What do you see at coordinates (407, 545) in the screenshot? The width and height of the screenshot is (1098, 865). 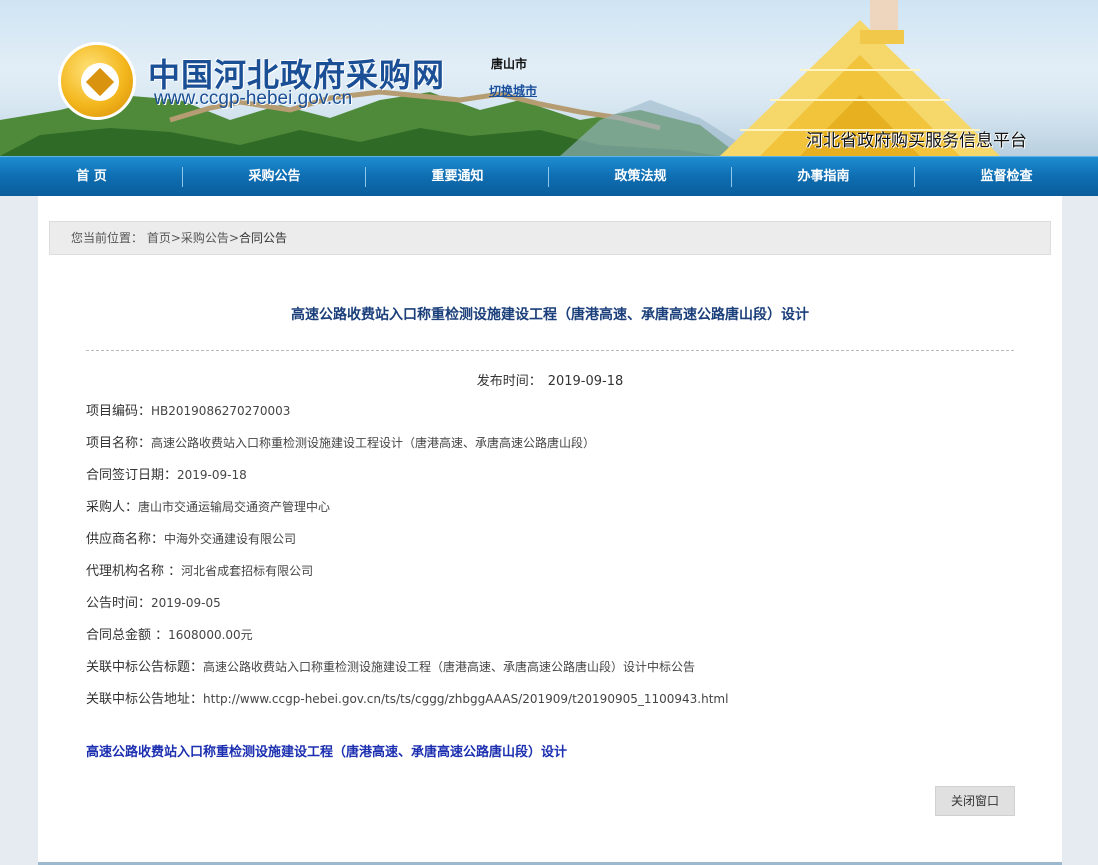 I see `field-supplier: 供应商名称：中海外交通建设有限公司` at bounding box center [407, 545].